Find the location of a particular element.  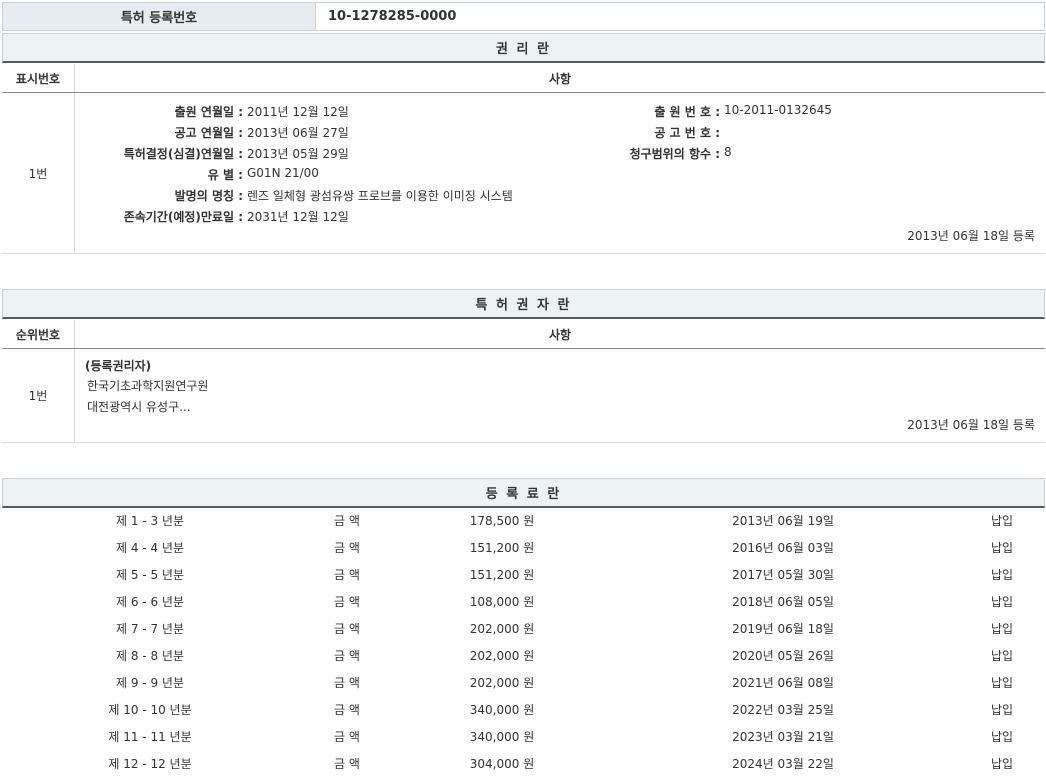

rights-registered-date: 2013년 06월 18일 등록 is located at coordinates (971, 235).